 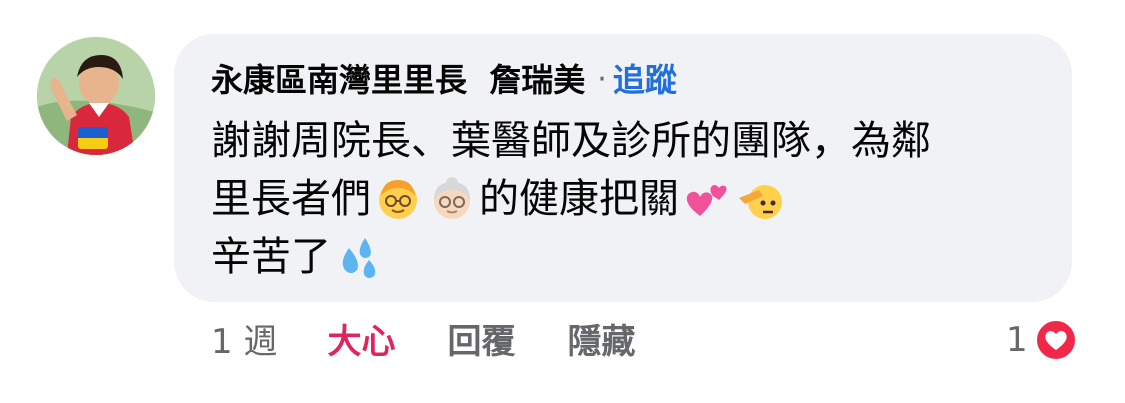 I want to click on hide-button: 隱藏, so click(x=601, y=342).